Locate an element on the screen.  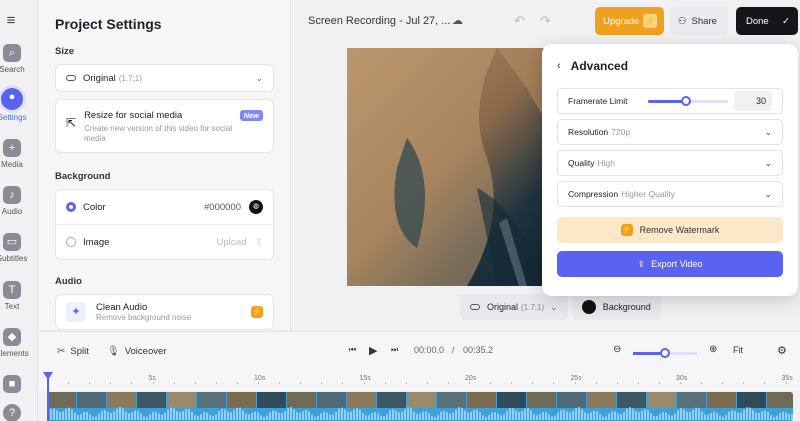
rail-item-subtitles: ▭ Subtitles is located at coordinates (19, 248).